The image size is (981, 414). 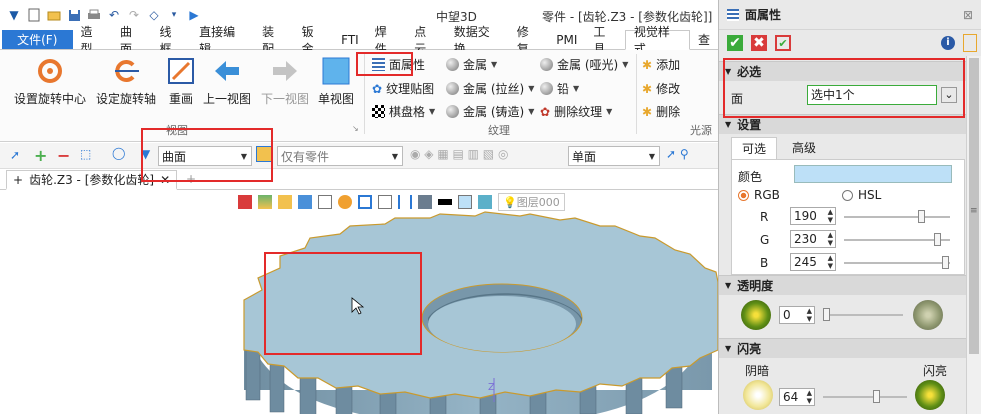 I want to click on b-slider, so click(x=897, y=262).